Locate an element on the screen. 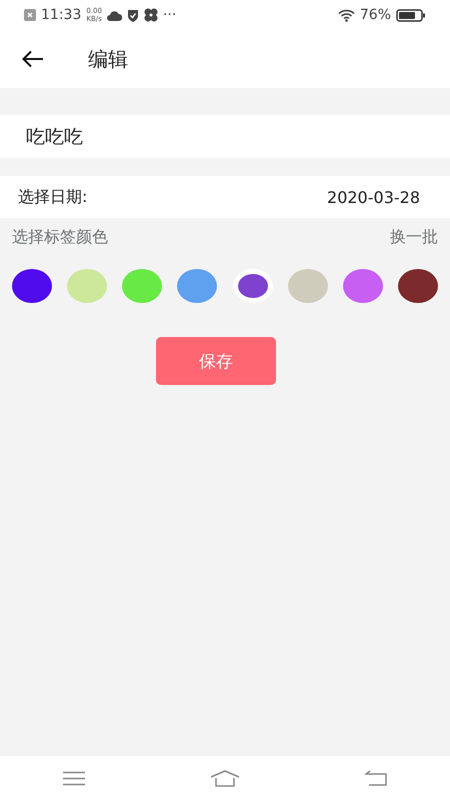  battery-icon is located at coordinates (411, 15).